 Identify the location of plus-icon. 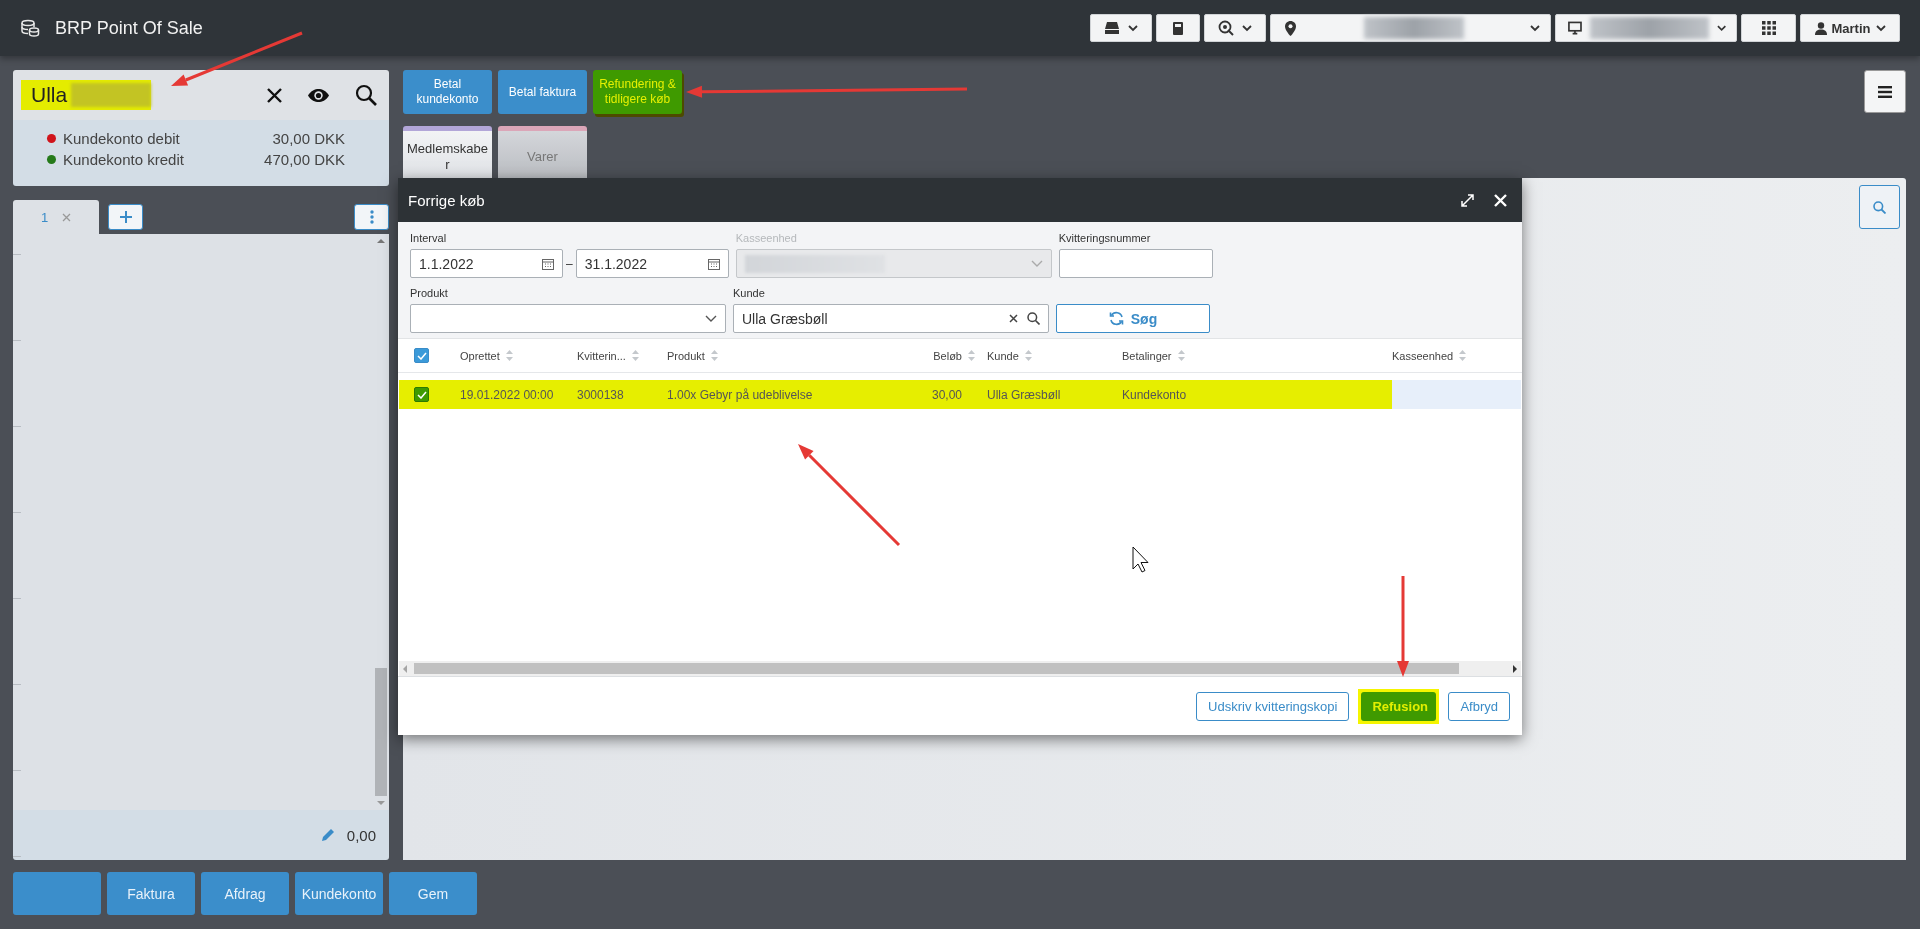
(125, 217).